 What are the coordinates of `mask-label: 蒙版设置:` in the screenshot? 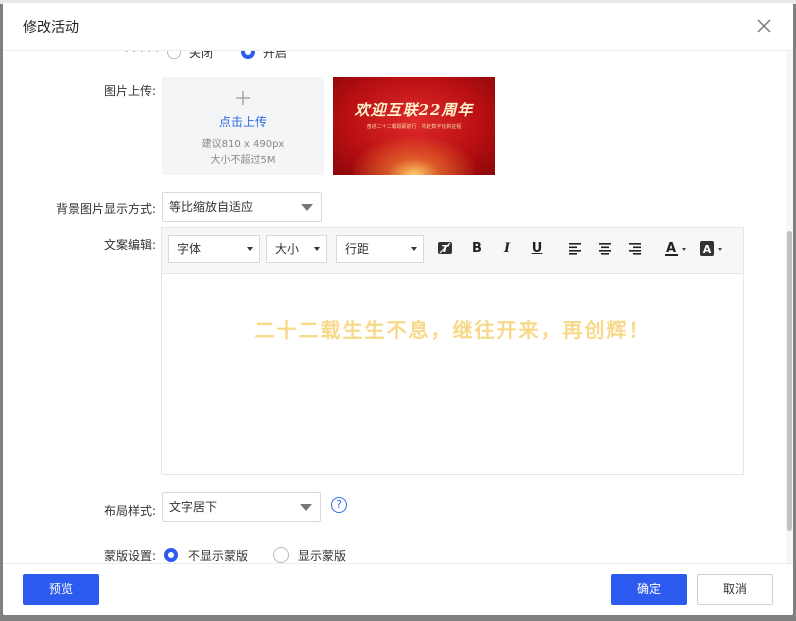 It's located at (129, 556).